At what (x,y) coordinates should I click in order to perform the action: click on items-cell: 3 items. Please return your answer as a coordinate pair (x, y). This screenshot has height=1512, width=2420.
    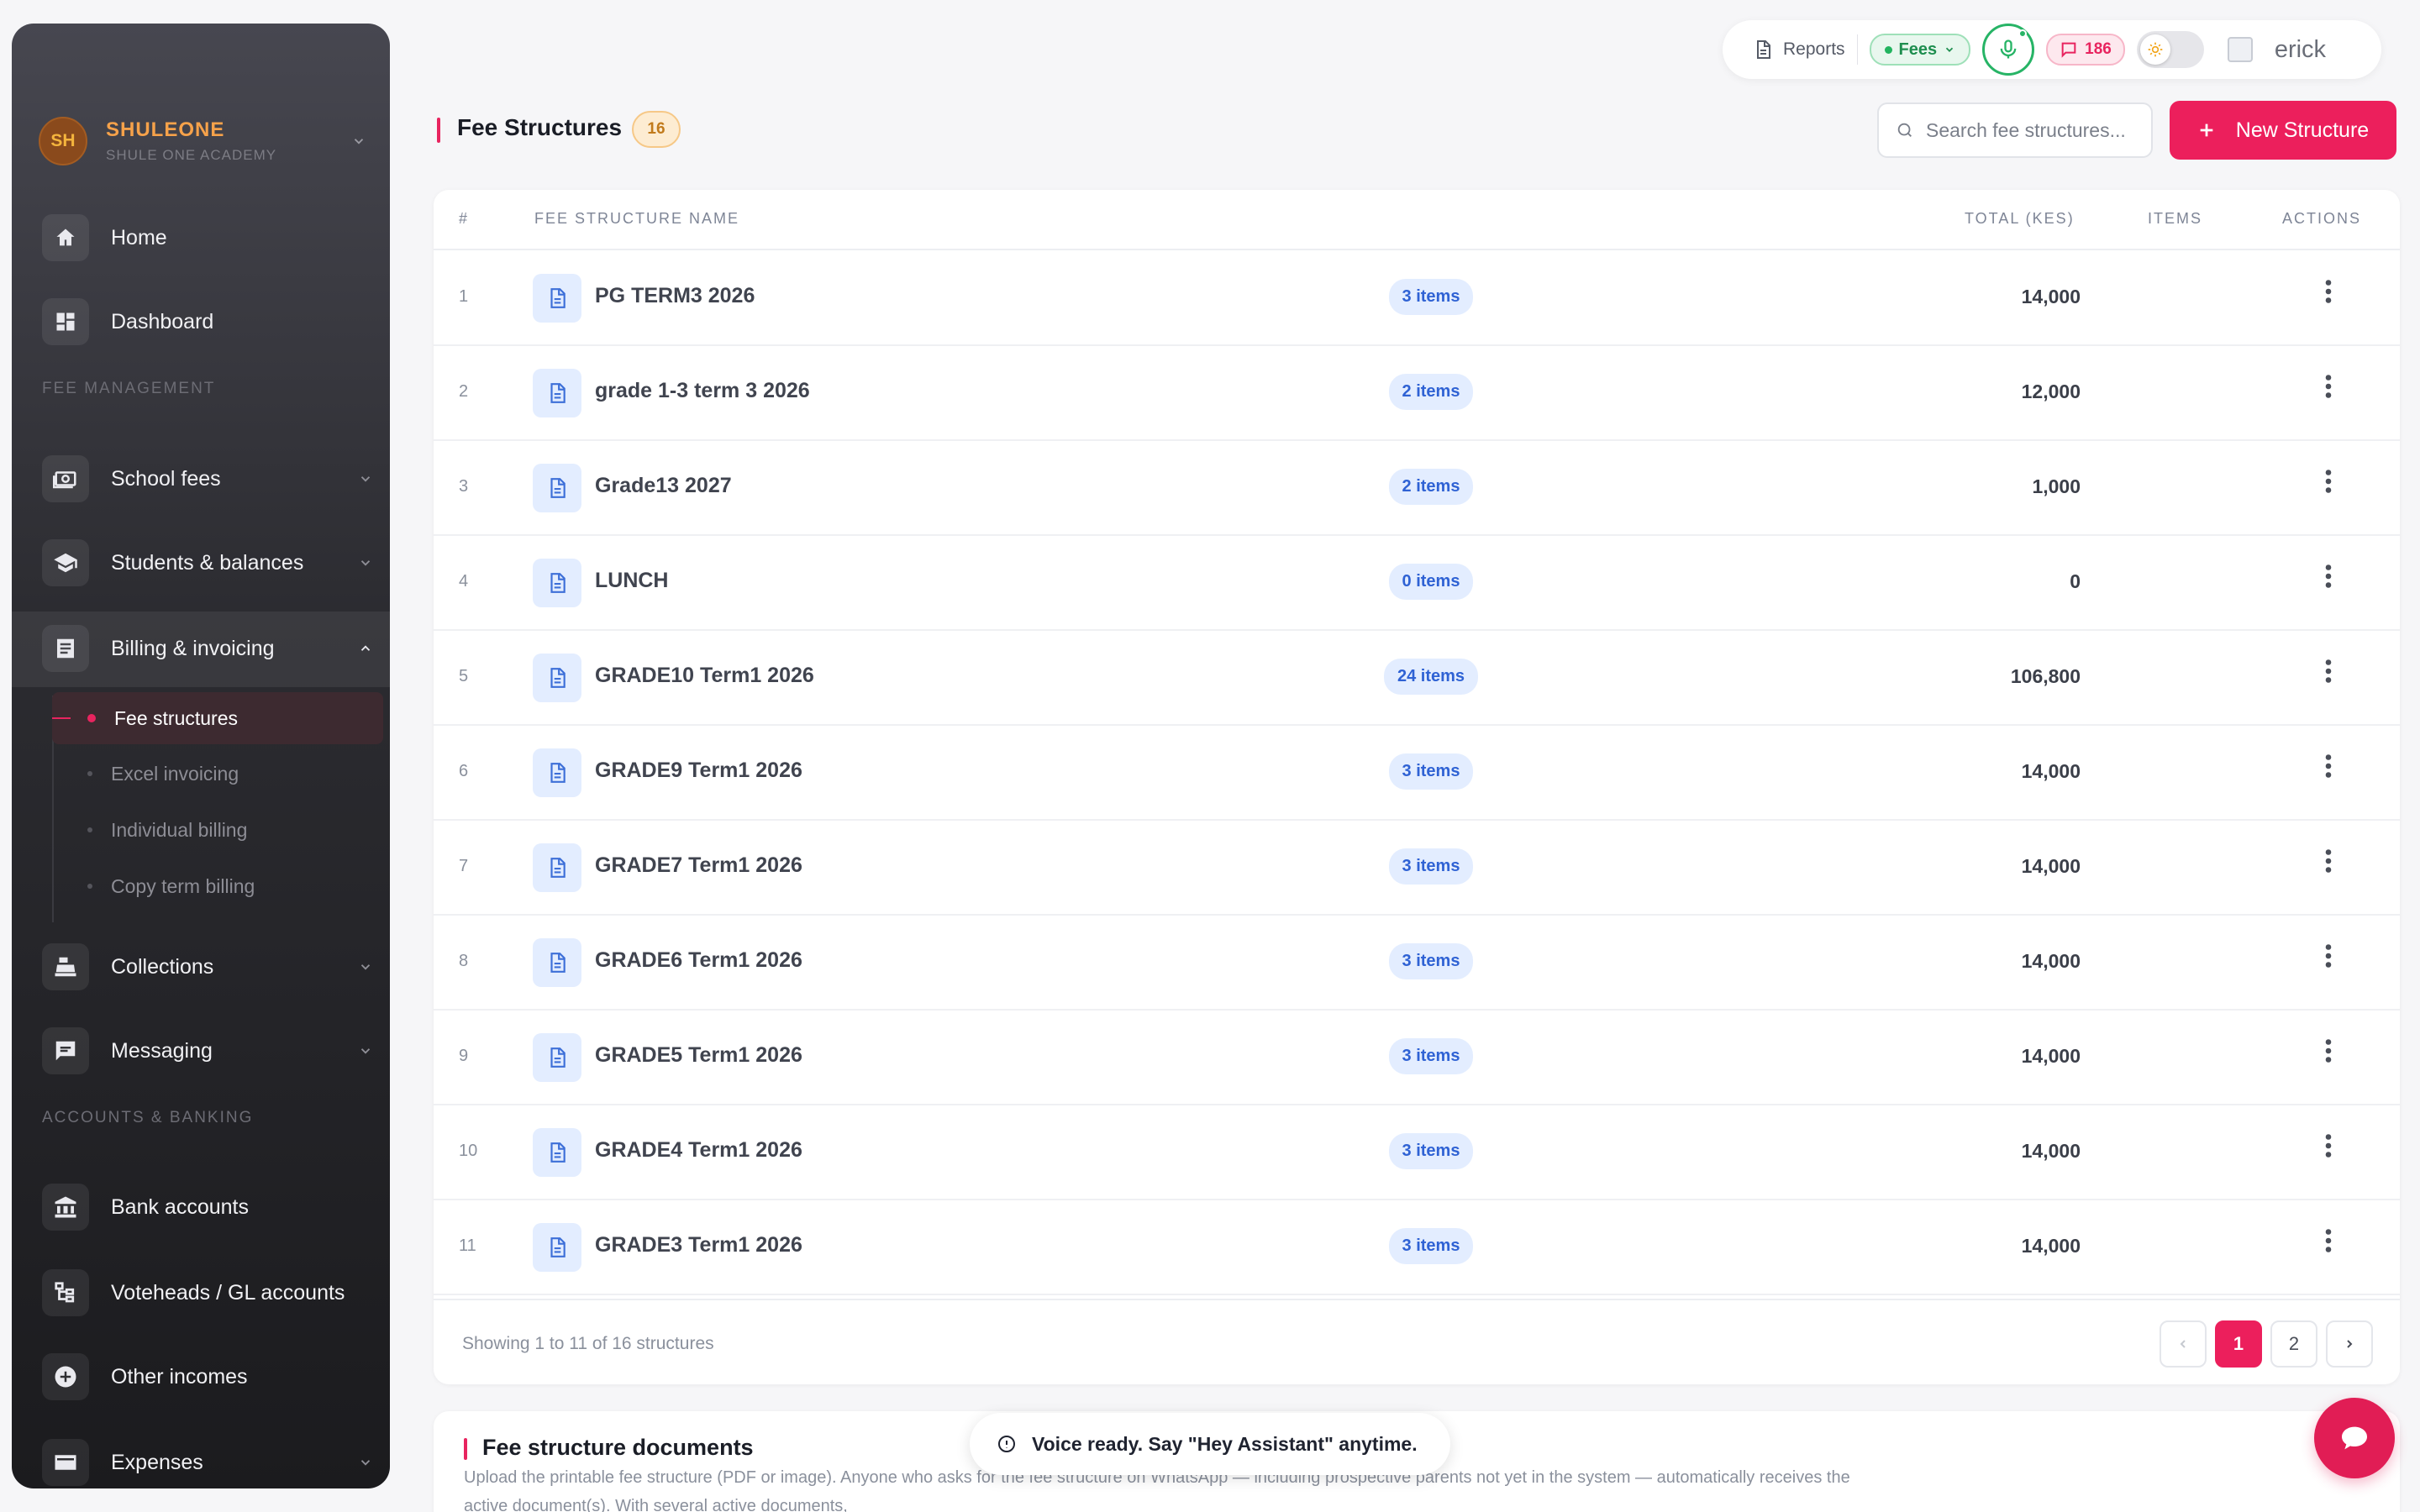
    Looking at the image, I should click on (1431, 1151).